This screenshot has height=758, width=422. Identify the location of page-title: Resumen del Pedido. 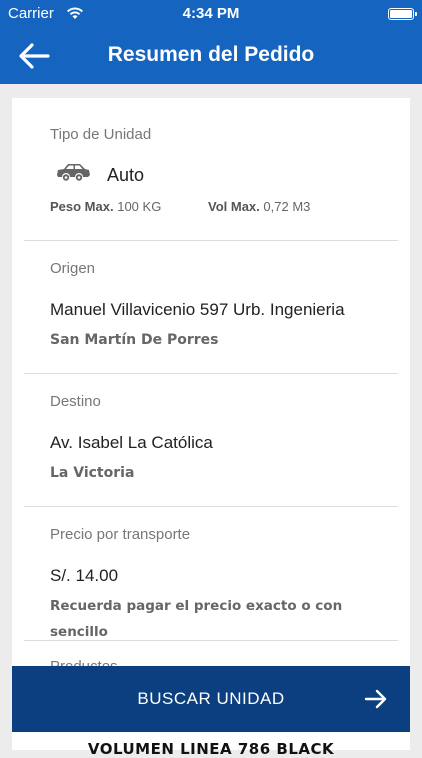
(211, 54).